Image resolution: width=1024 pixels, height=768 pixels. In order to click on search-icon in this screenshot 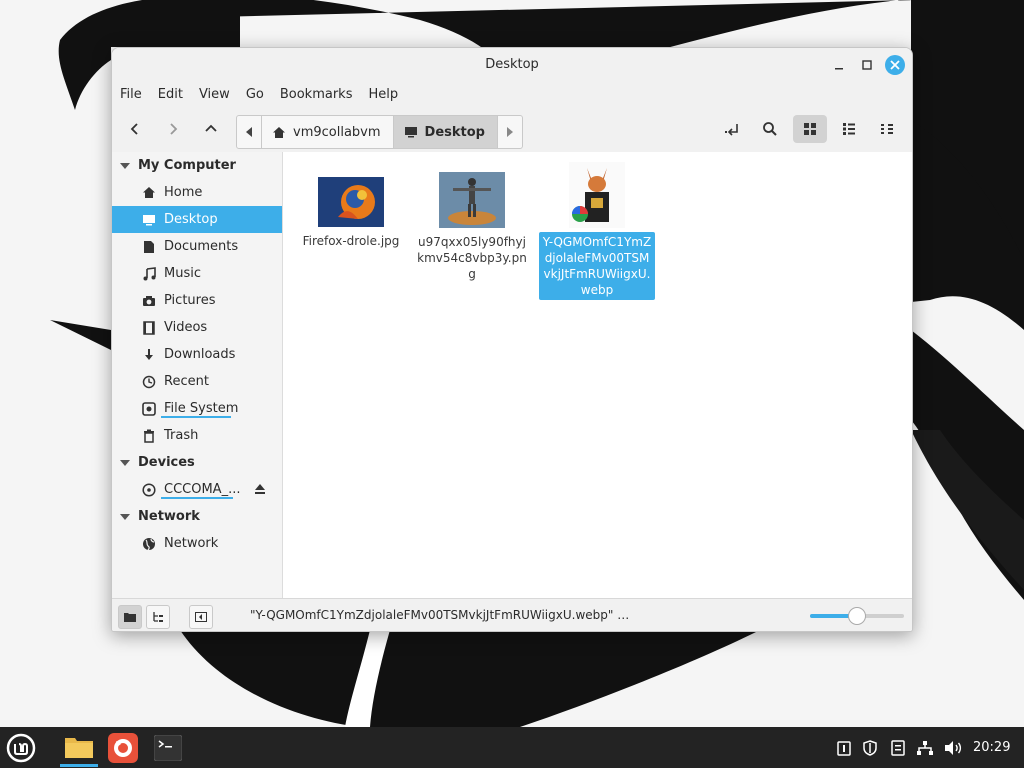, I will do `click(770, 129)`.